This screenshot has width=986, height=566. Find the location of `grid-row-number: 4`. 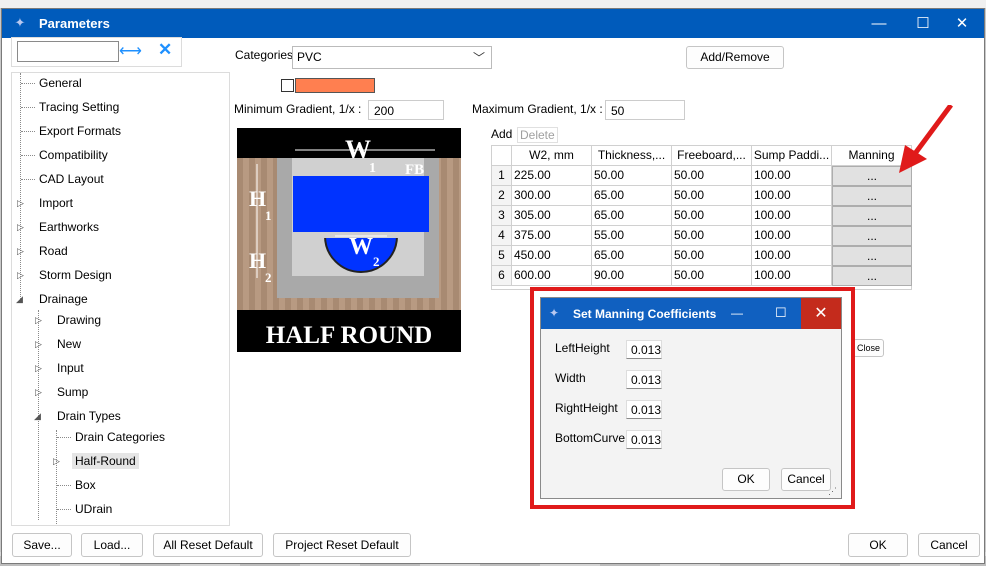

grid-row-number: 4 is located at coordinates (502, 236).